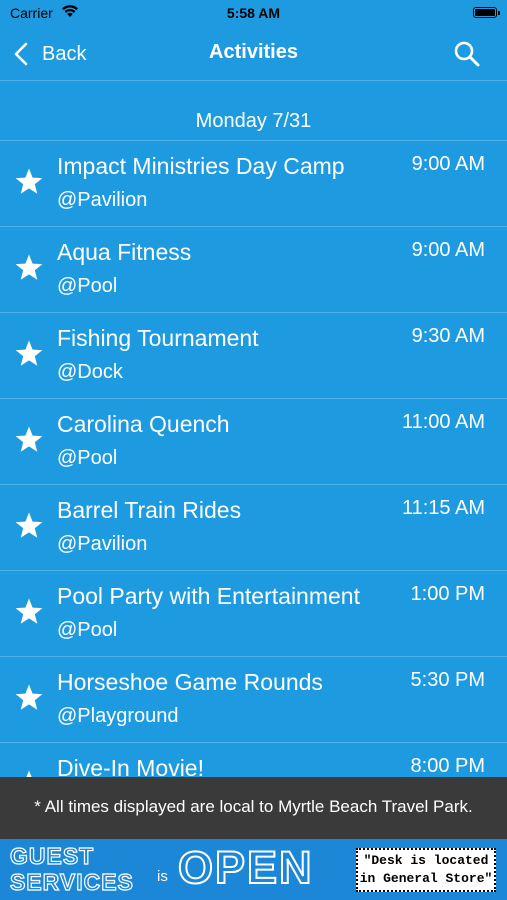 The width and height of the screenshot is (507, 900). I want to click on activity-row: Barrel Train Rides @Pavilion 11:15 AM, so click(253, 528).